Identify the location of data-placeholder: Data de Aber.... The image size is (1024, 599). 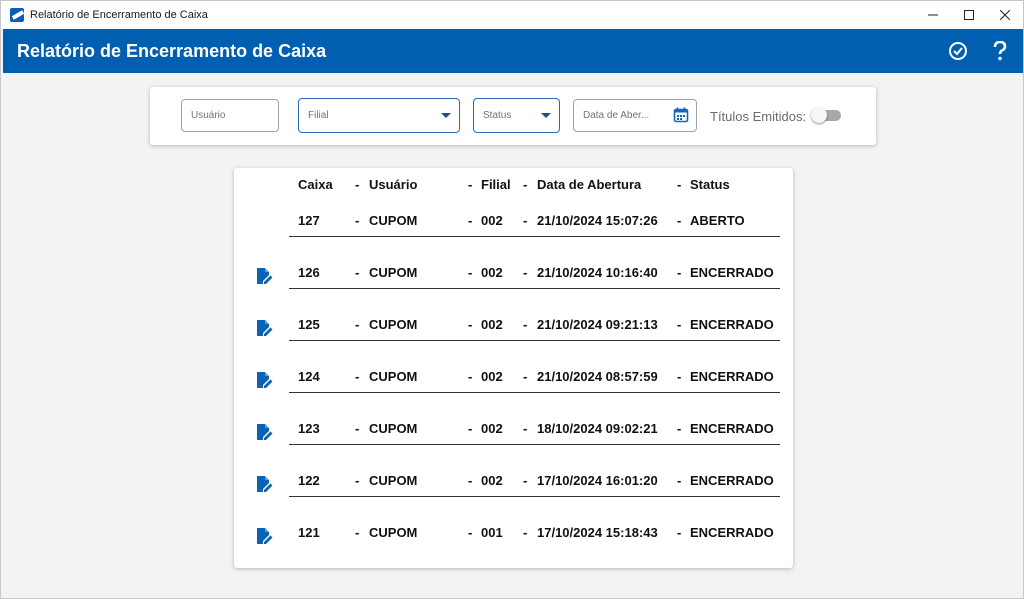
(616, 115).